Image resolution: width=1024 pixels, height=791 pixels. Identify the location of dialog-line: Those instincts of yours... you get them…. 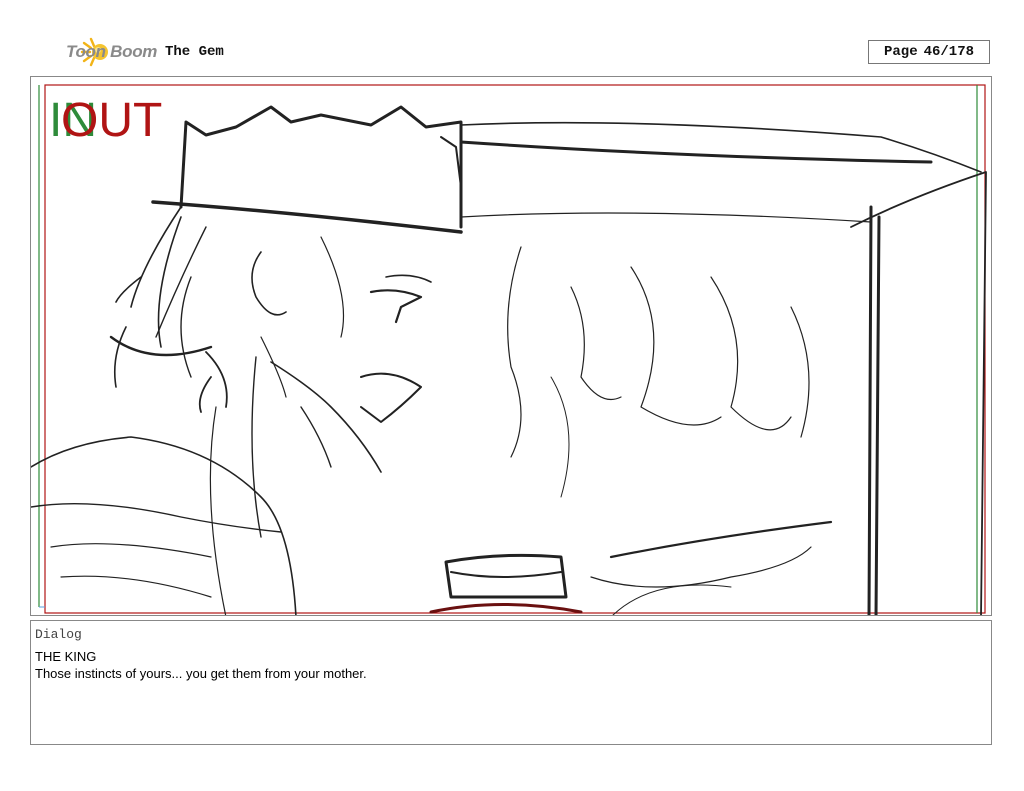
(201, 673).